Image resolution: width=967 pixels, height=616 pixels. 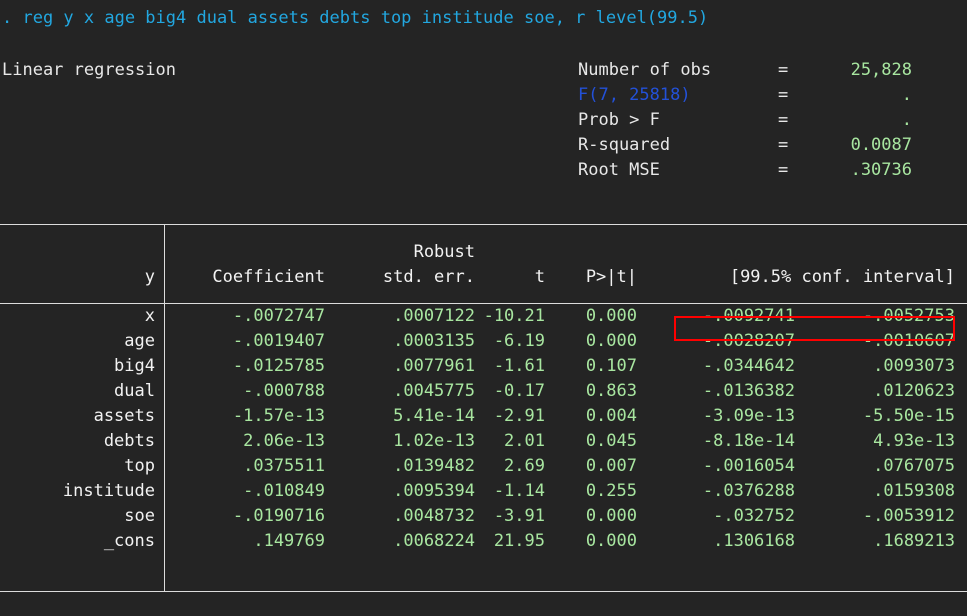 I want to click on stat-label: F(7, 25818), so click(x=678, y=95).